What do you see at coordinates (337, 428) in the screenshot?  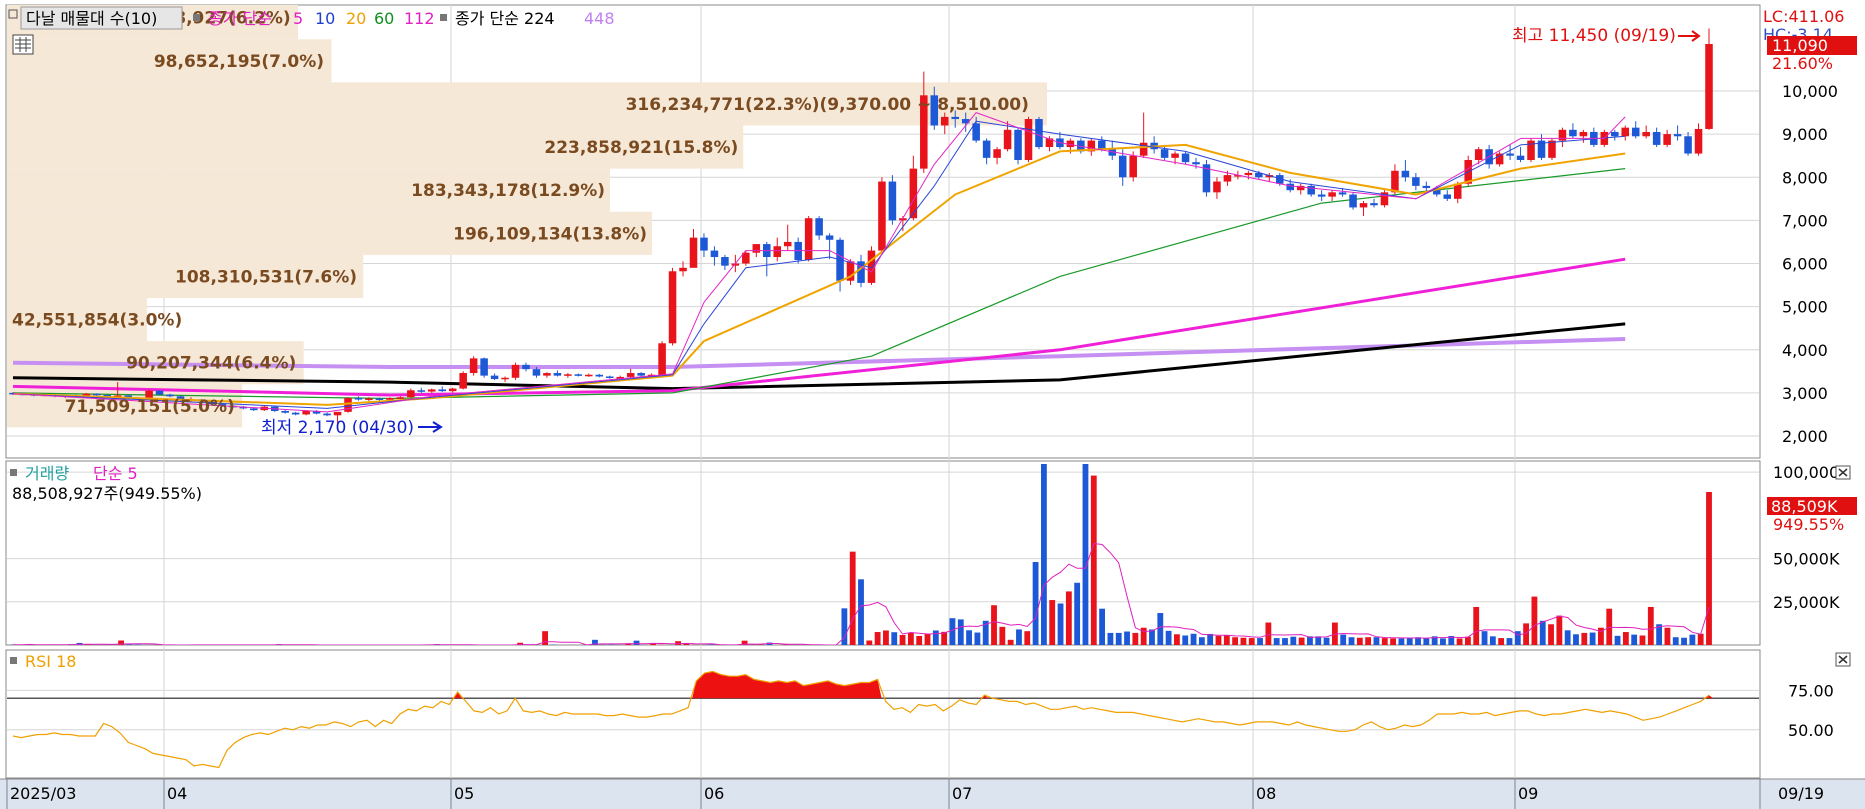 I see `low-label: 최저 2,170 (04/30)` at bounding box center [337, 428].